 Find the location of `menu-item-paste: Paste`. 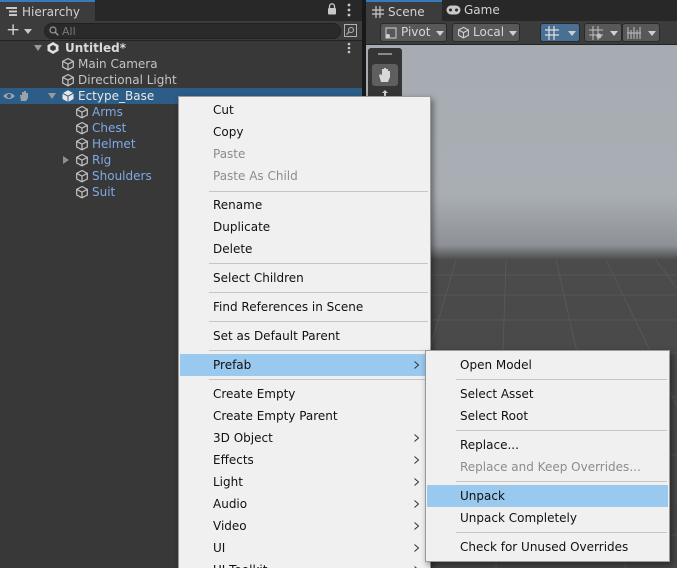

menu-item-paste: Paste is located at coordinates (304, 154).